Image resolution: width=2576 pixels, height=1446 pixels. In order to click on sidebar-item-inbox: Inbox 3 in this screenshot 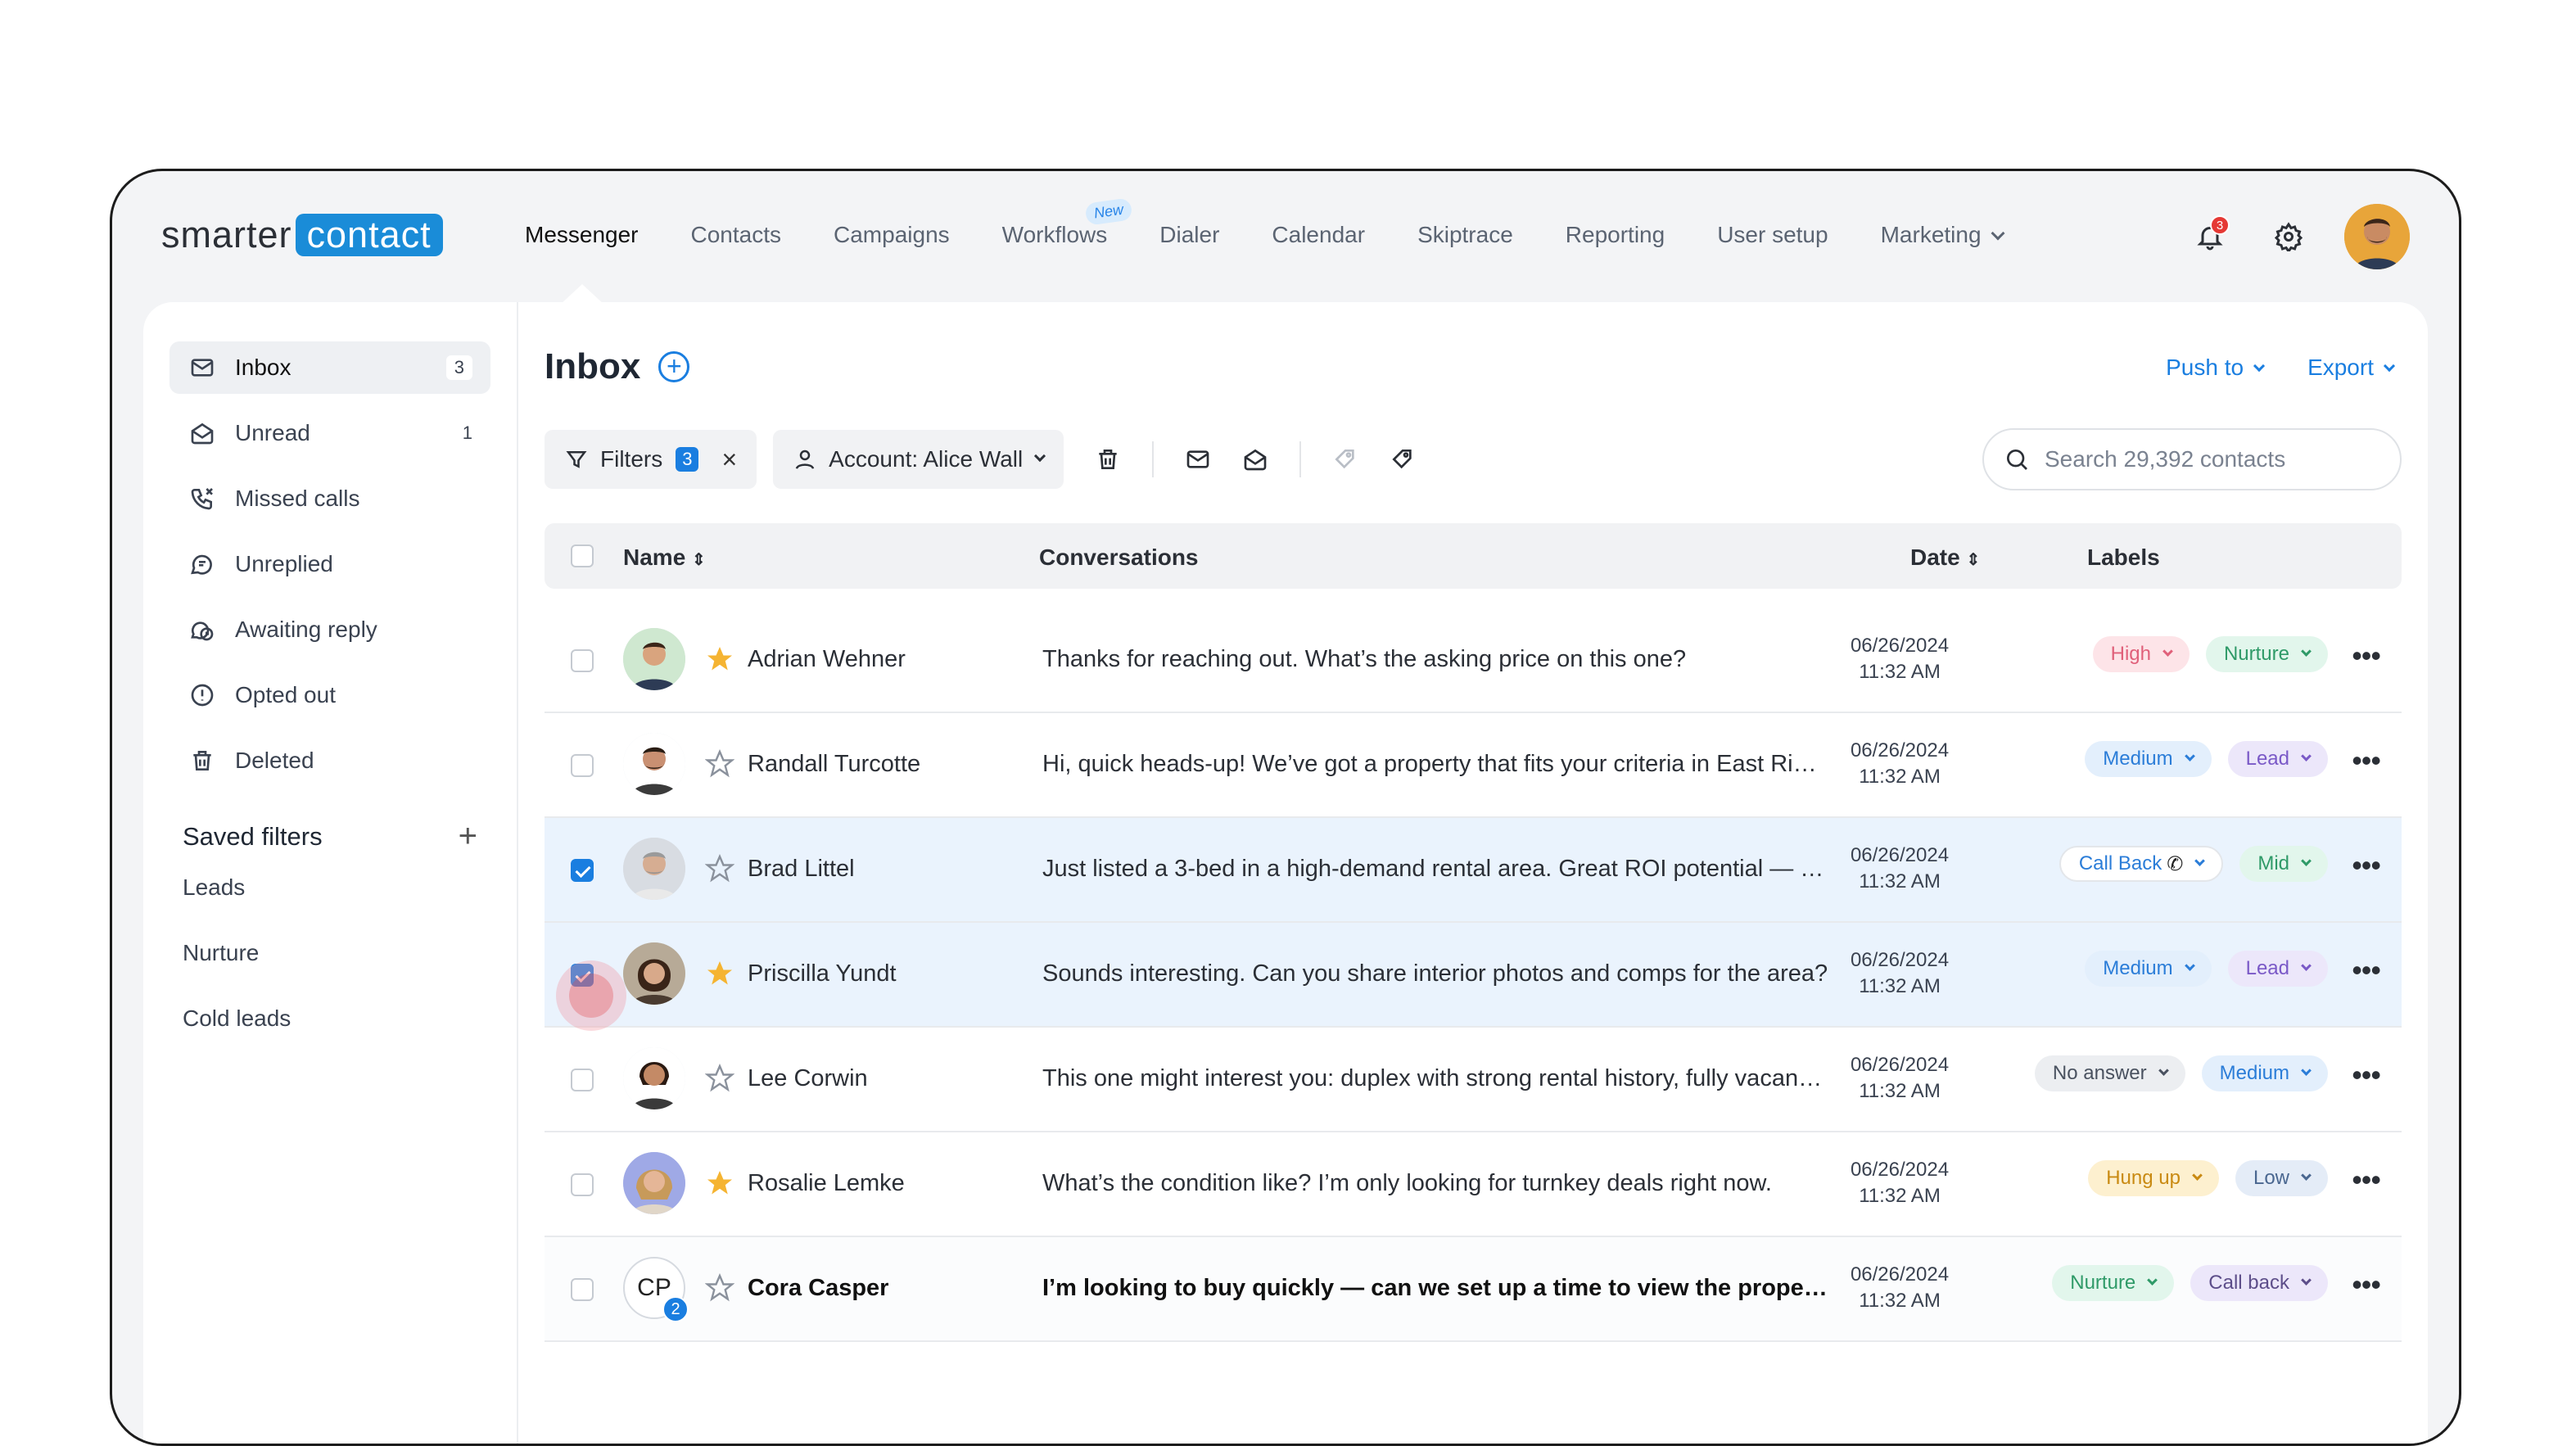, I will do `click(329, 368)`.